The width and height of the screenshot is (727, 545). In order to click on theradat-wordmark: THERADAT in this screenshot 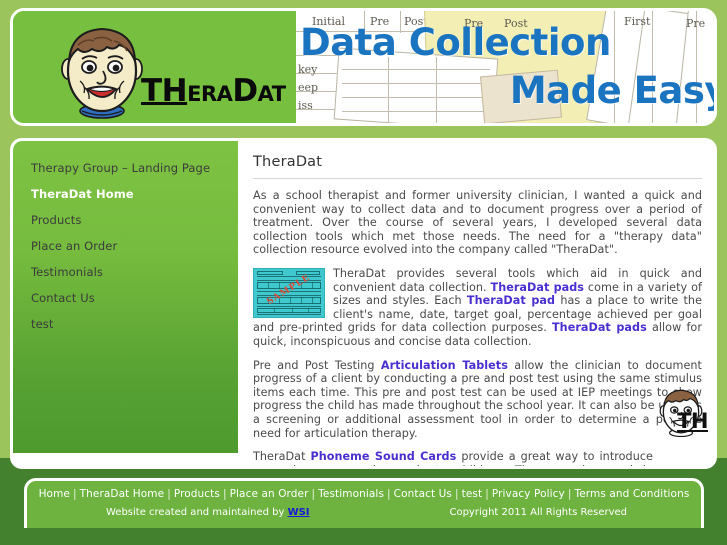, I will do `click(213, 91)`.